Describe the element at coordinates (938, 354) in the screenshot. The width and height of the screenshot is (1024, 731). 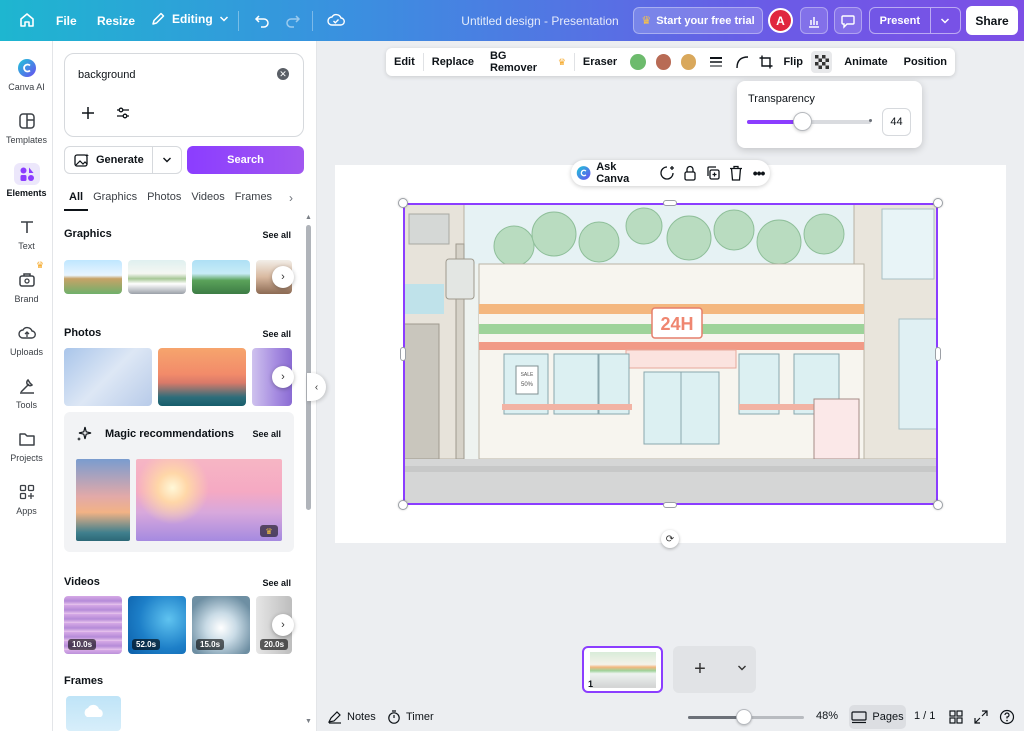
I see `resize-handle-right` at that location.